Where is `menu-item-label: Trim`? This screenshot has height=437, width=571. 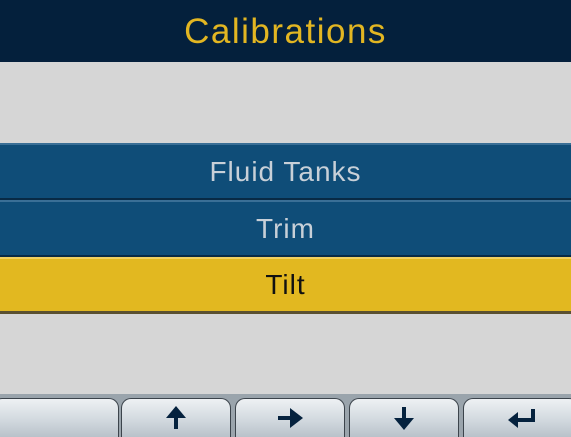
menu-item-label: Trim is located at coordinates (285, 228).